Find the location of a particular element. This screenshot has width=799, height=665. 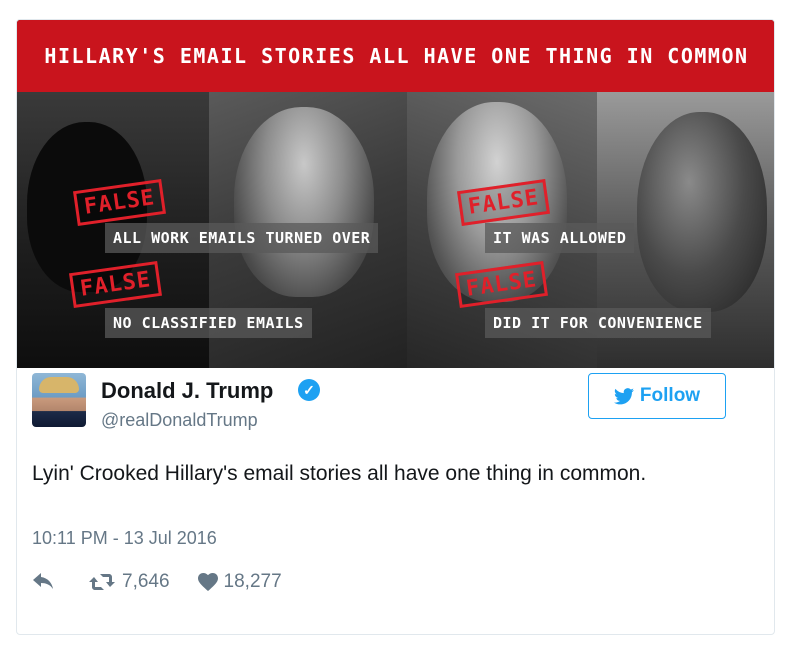

follow-button: Follow is located at coordinates (657, 396).